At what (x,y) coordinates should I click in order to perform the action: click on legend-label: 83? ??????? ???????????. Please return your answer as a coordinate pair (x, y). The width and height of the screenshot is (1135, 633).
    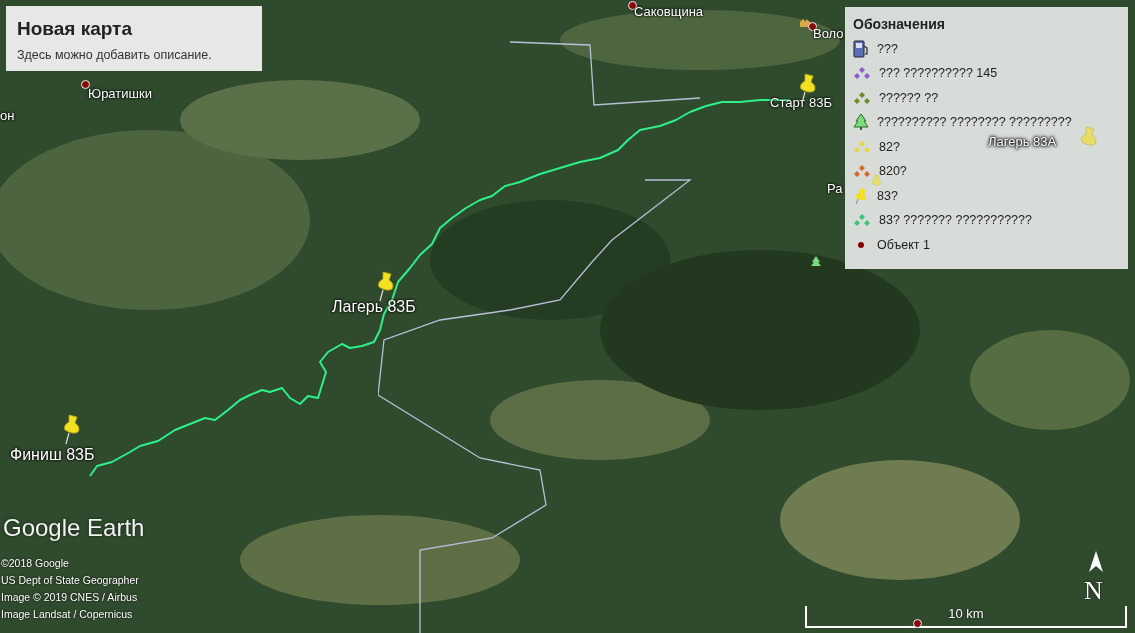
    Looking at the image, I should click on (955, 220).